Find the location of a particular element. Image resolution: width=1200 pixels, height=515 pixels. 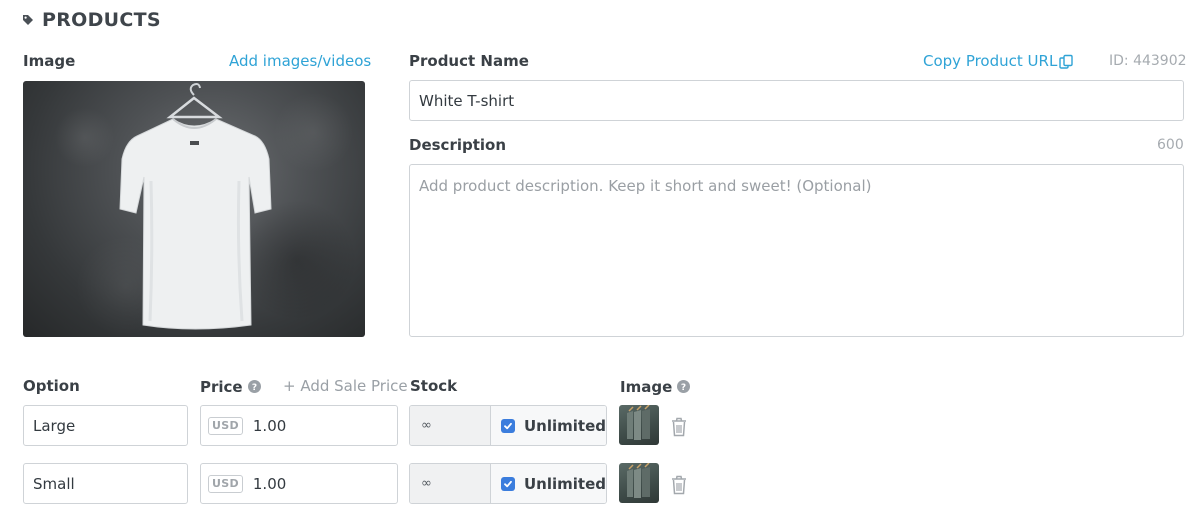

product-name-input is located at coordinates (796, 100).